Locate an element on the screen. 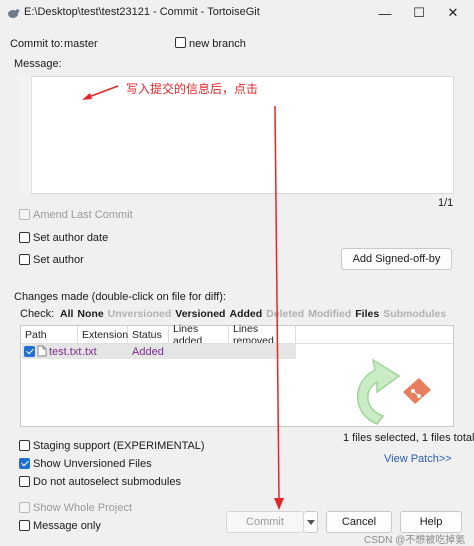 This screenshot has width=474, height=546. new-branch-label: new branch is located at coordinates (217, 44).